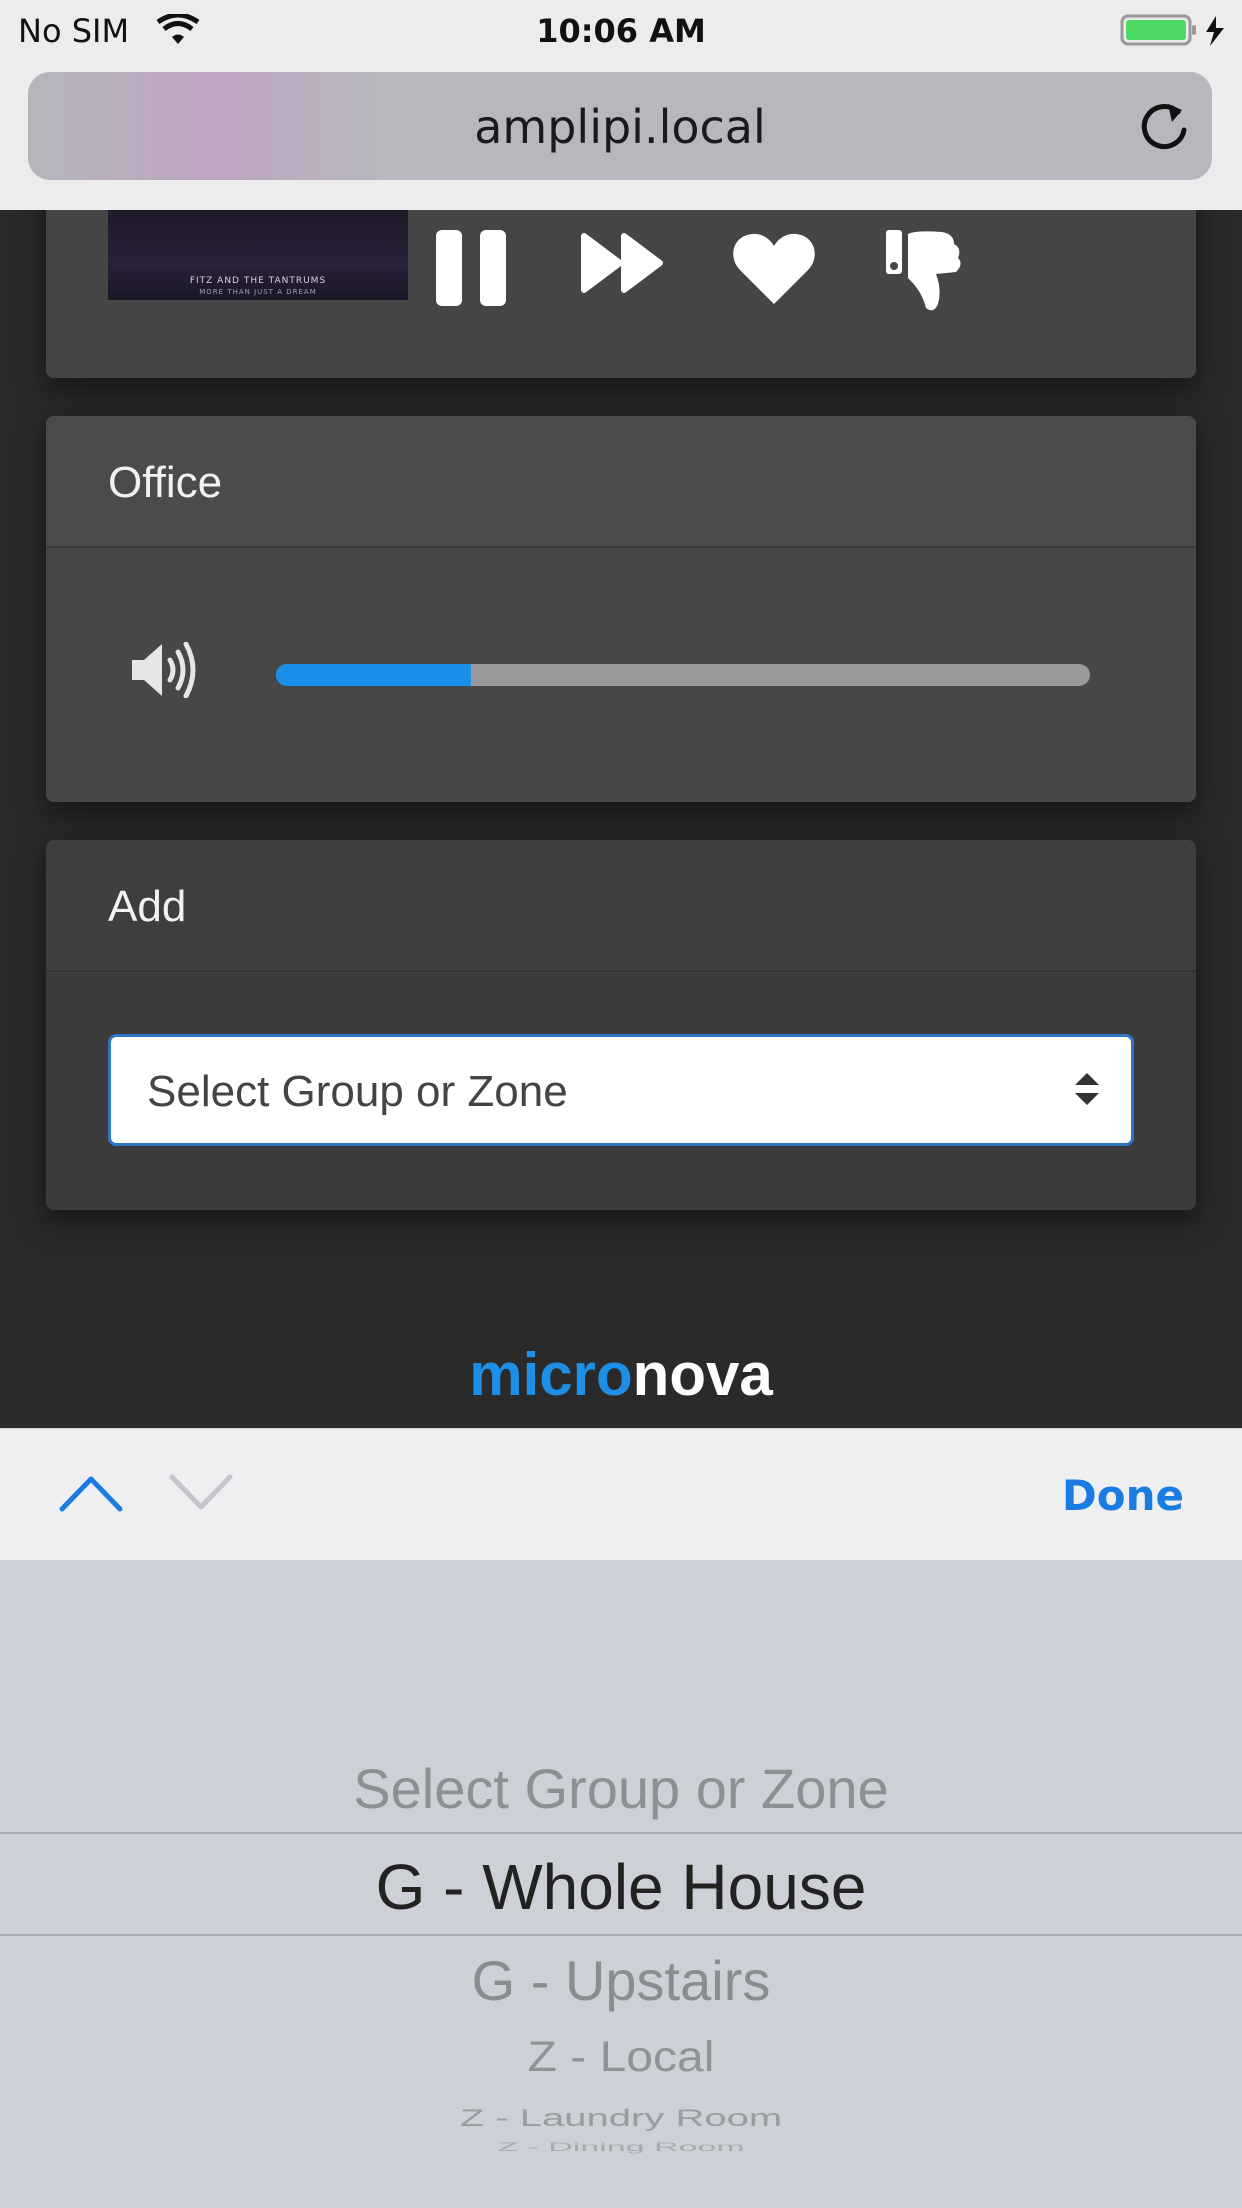 This screenshot has width=1242, height=2208. I want to click on next-icon, so click(623, 265).